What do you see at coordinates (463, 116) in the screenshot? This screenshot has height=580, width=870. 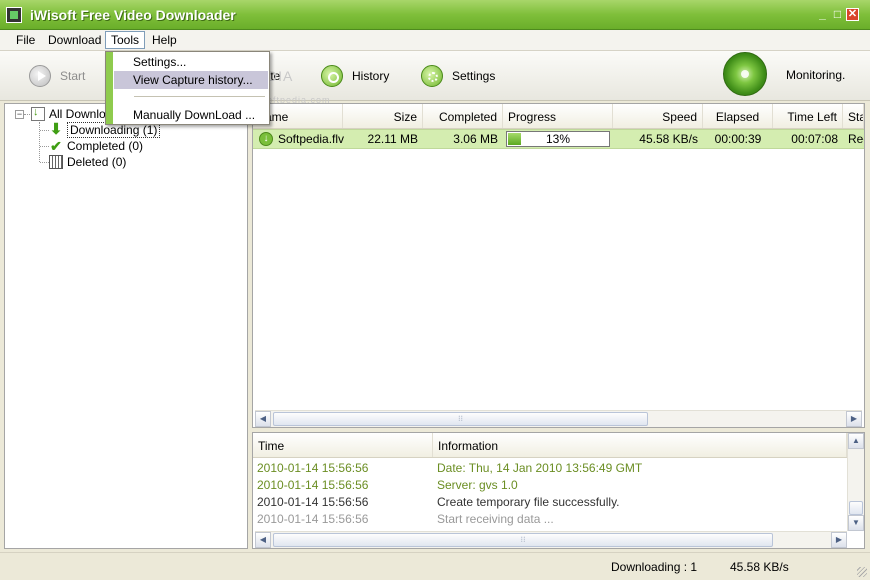 I see `column-completed: Completed` at bounding box center [463, 116].